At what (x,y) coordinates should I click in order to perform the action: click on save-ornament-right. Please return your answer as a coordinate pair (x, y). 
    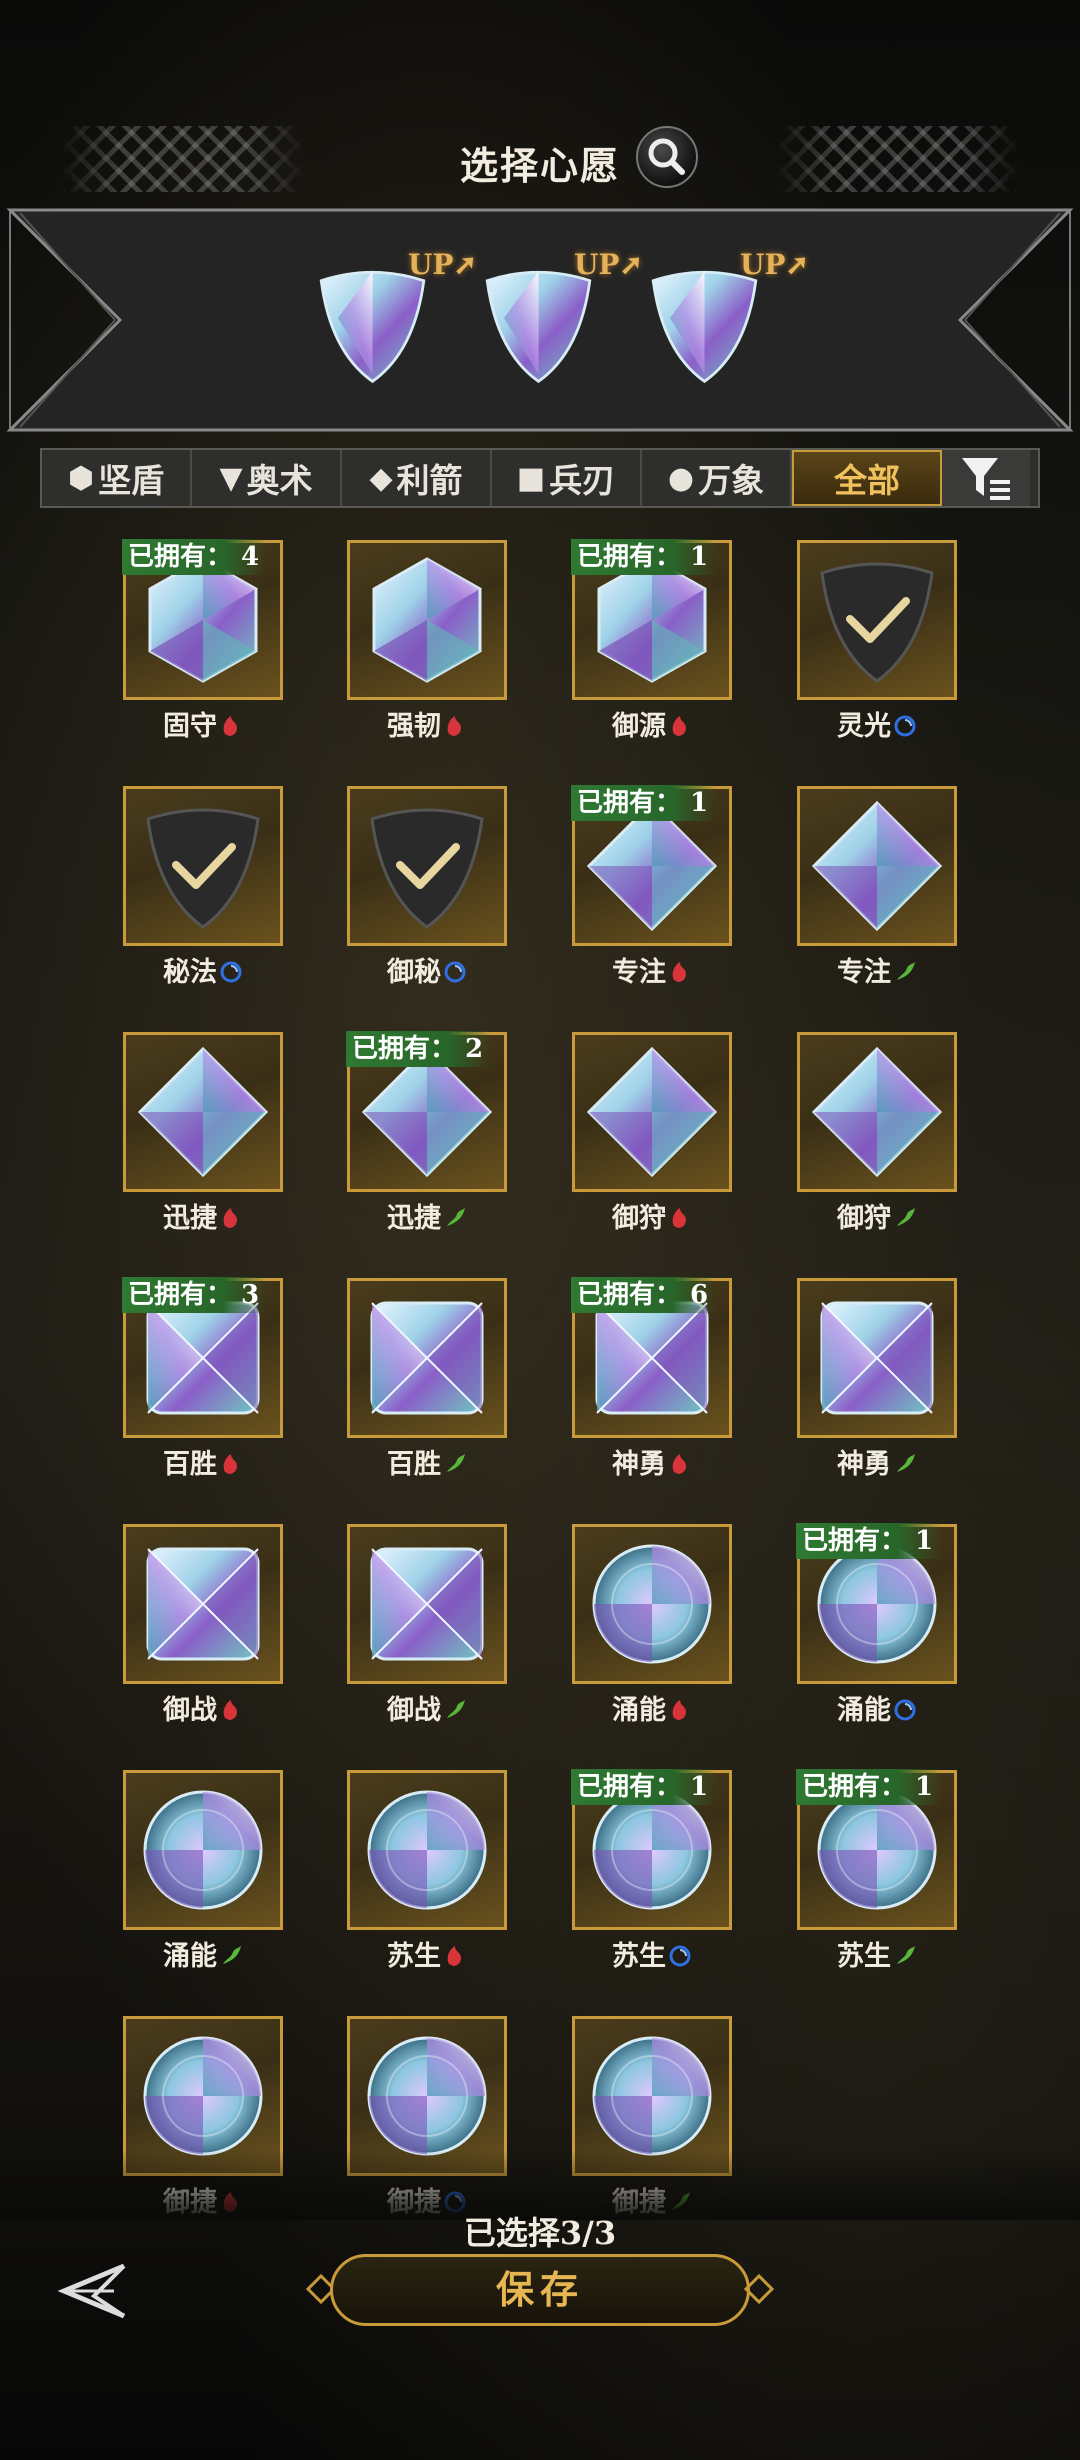
    Looking at the image, I should click on (759, 2289).